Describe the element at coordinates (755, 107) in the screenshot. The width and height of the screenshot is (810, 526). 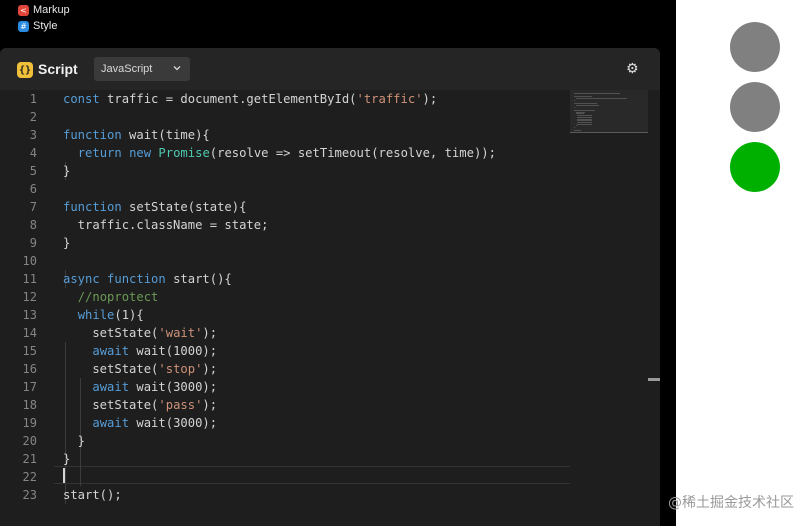
I see `light-middle` at that location.